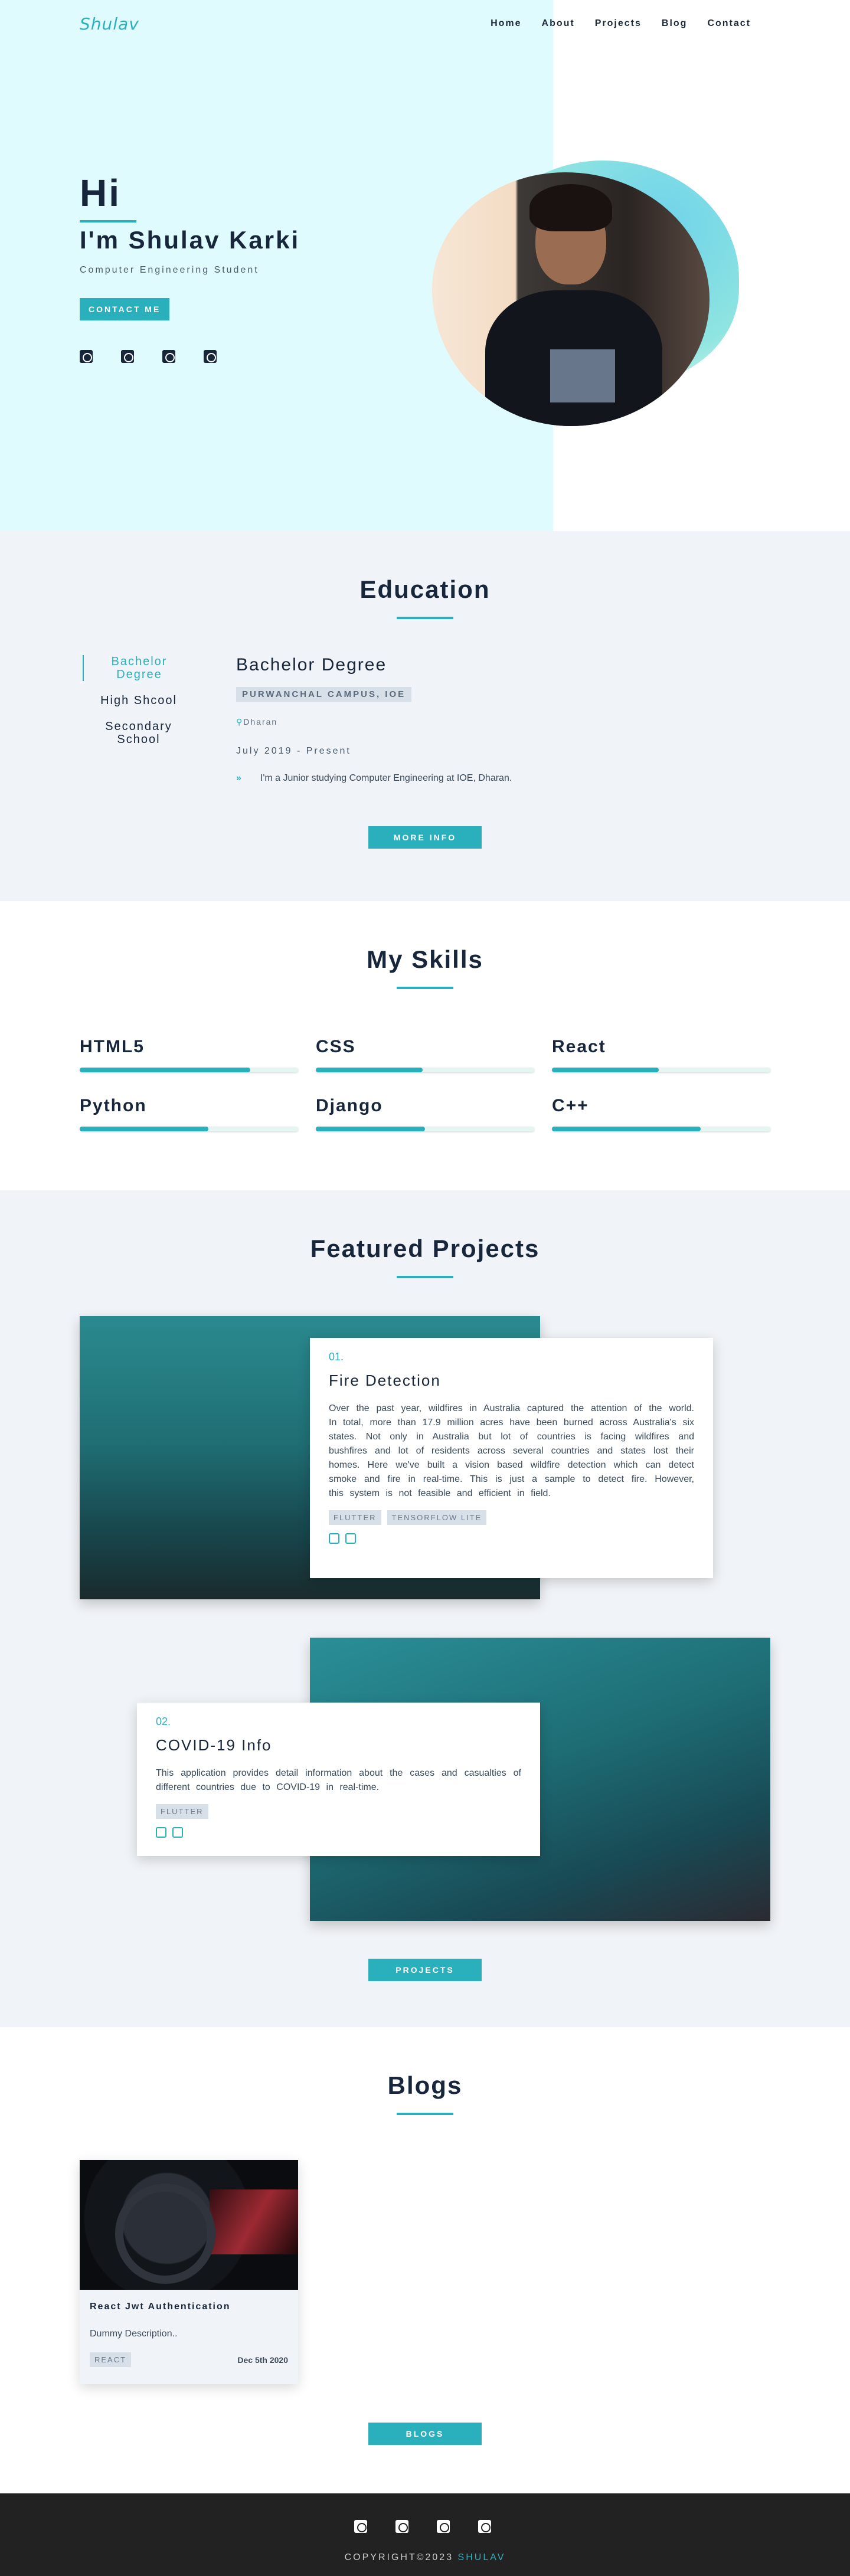  Describe the element at coordinates (139, 668) in the screenshot. I see `tab-bachelor-degree: Bachelor Degree` at that location.